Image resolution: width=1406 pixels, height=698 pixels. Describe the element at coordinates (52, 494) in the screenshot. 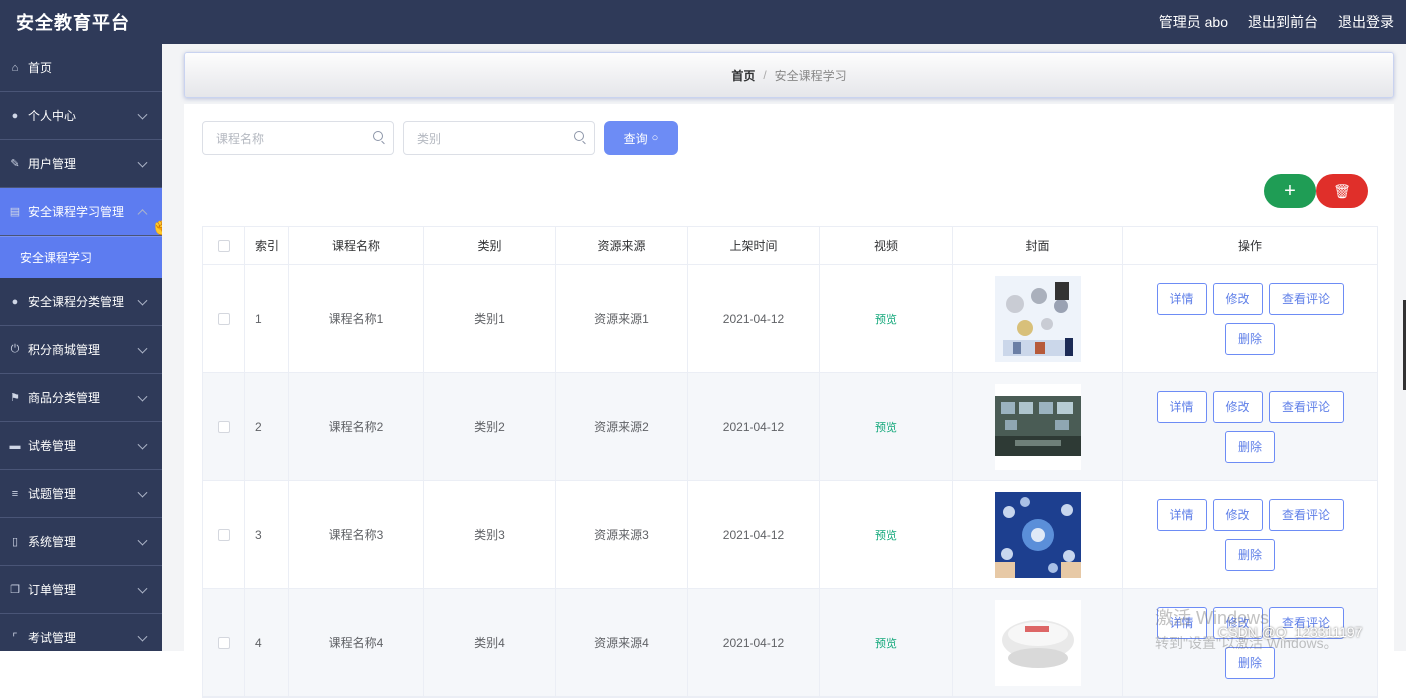

I see `sidebar-item-label: 试题管理` at that location.